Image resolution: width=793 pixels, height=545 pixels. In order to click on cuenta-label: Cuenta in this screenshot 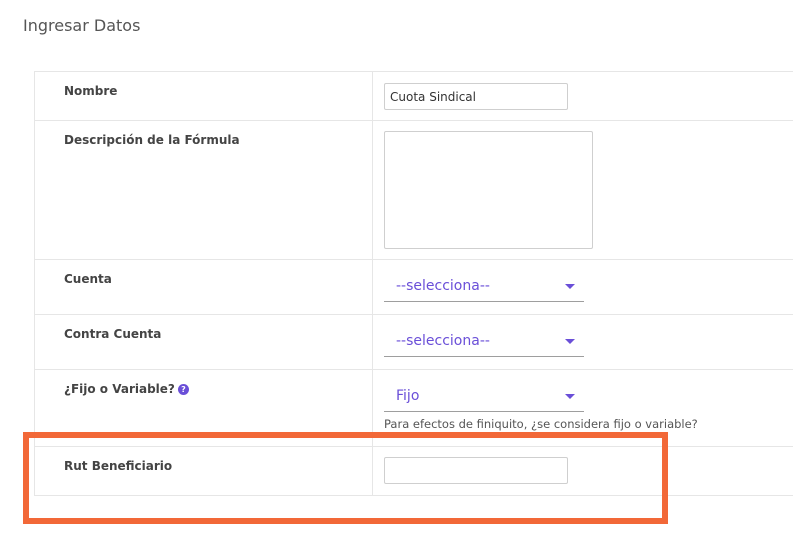, I will do `click(204, 287)`.